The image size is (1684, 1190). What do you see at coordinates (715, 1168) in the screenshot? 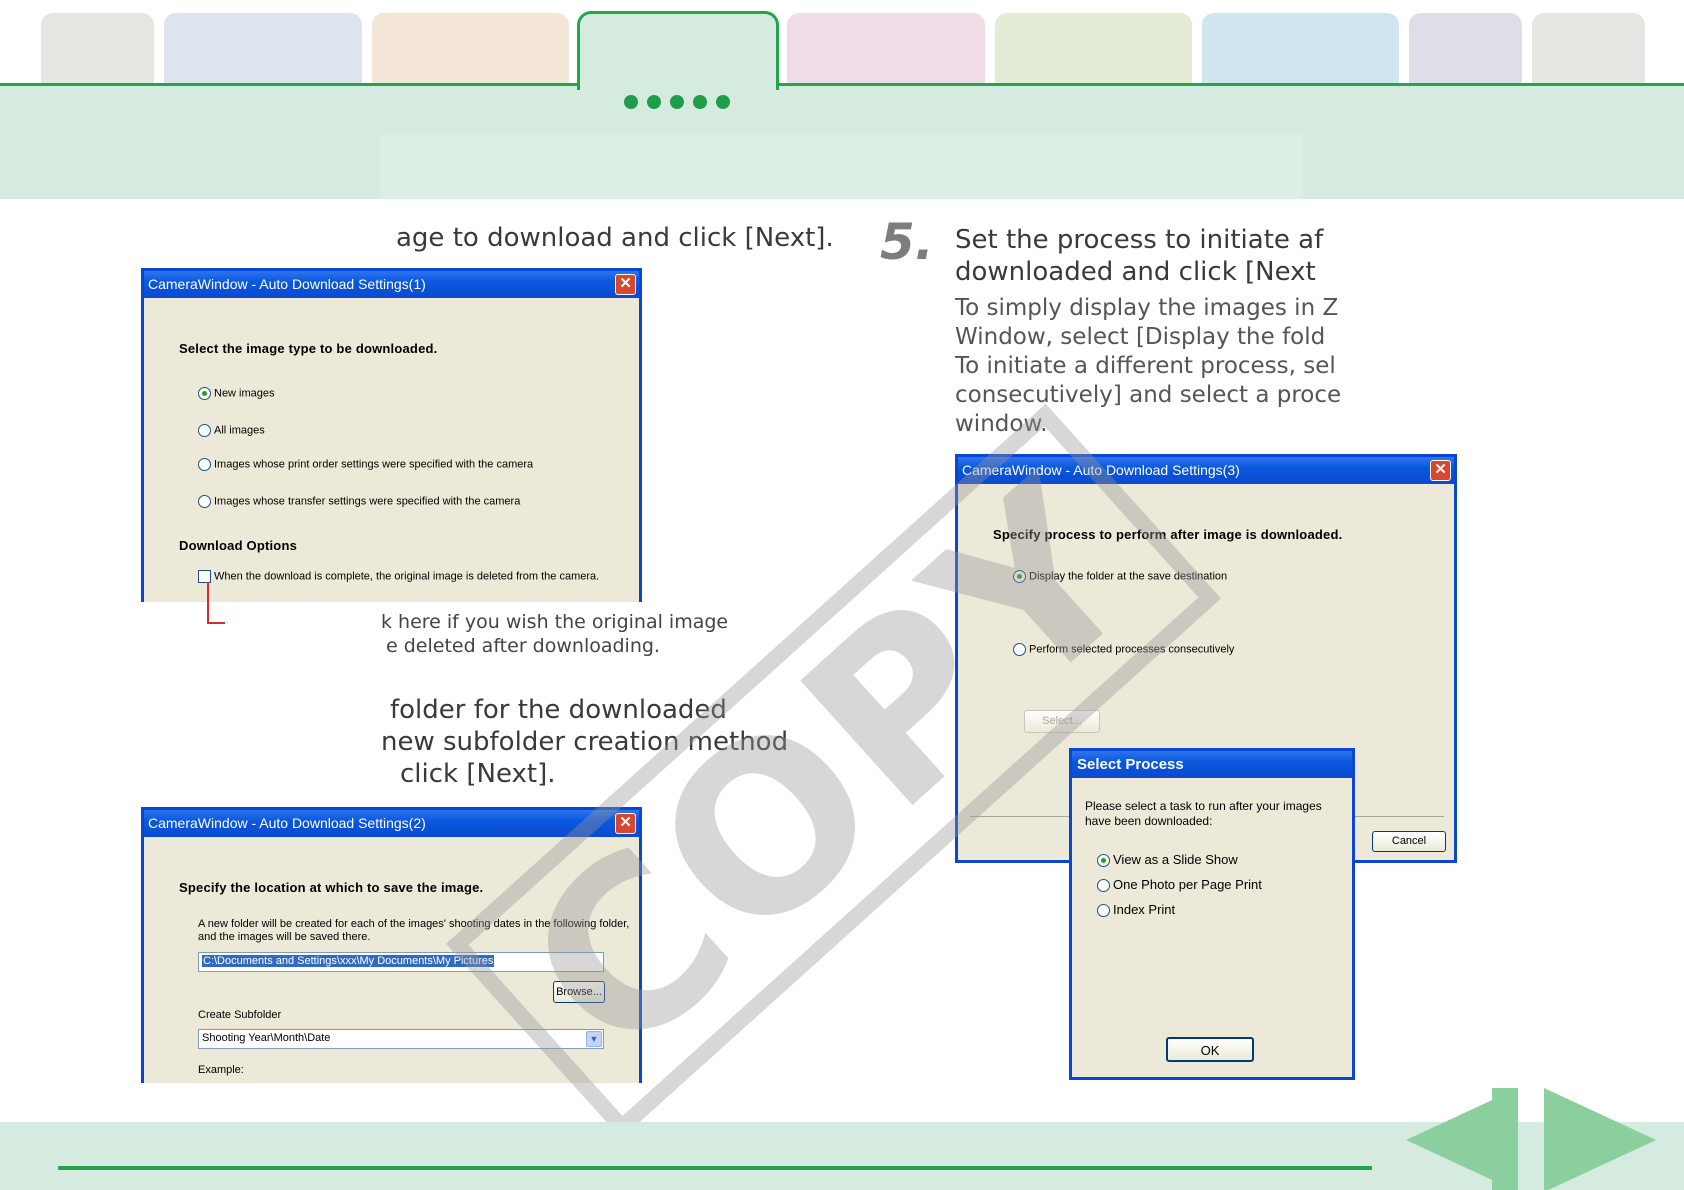
I see `footer-divider` at bounding box center [715, 1168].